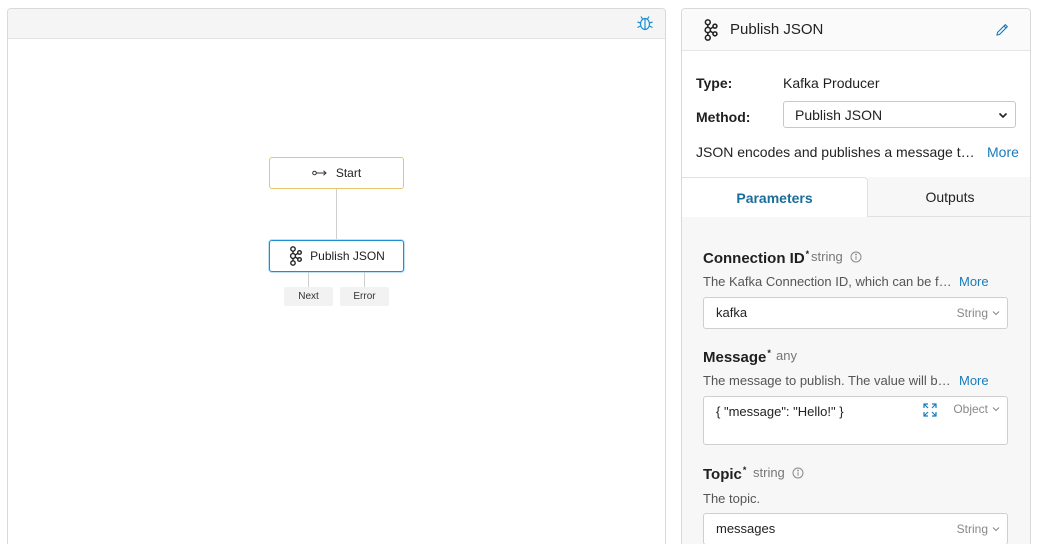  I want to click on tab-parameters: Parameters, so click(775, 197).